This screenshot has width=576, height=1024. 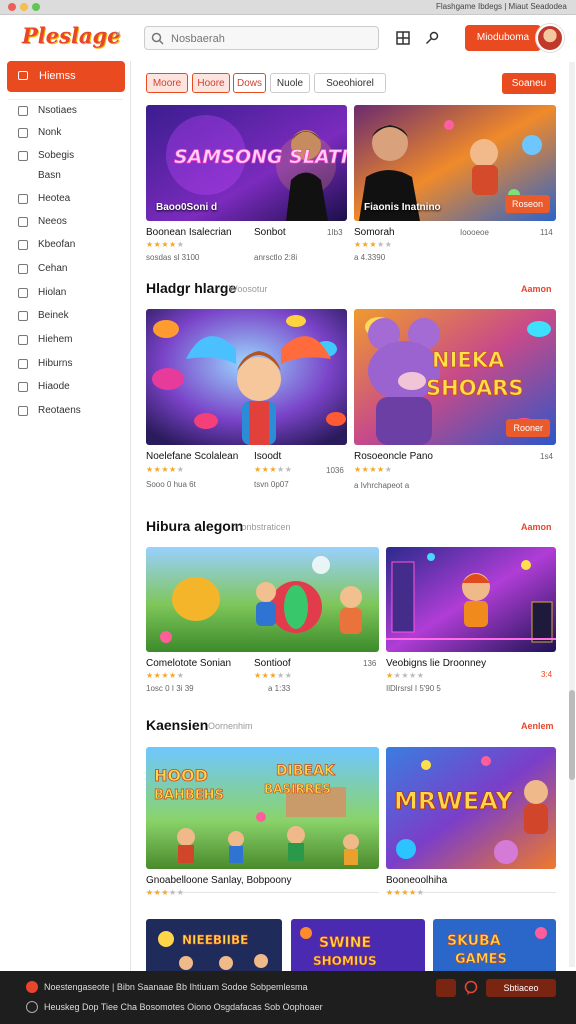 I want to click on thumbnail-overlay-text: Baoo0Soni d, so click(x=187, y=207).